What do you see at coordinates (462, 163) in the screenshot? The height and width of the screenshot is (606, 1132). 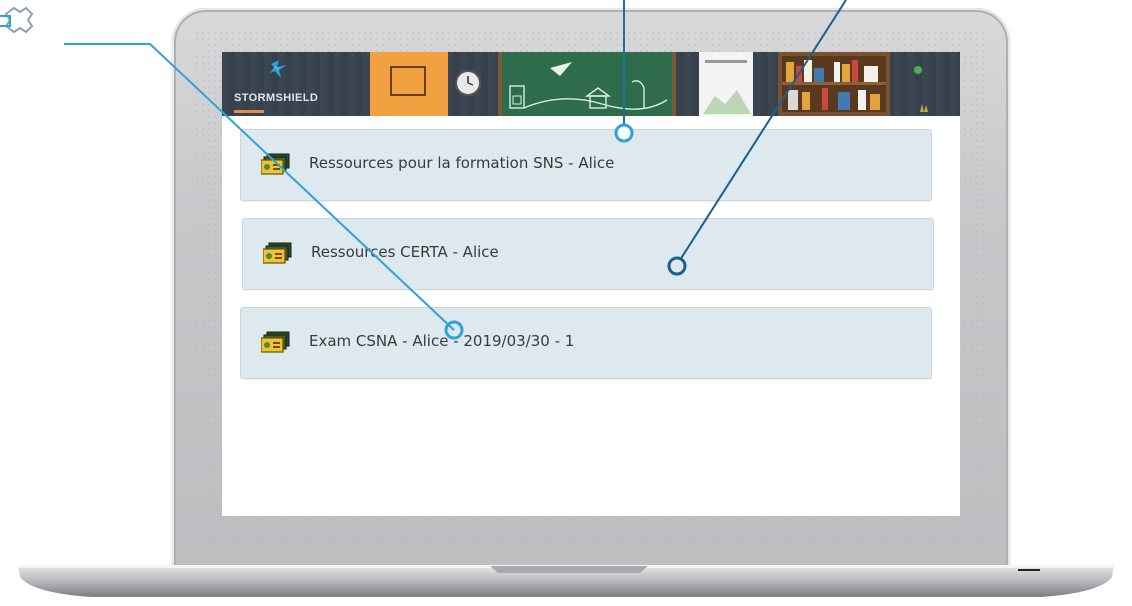 I see `resource-title: Ressources pour la formation SNS - Alice` at bounding box center [462, 163].